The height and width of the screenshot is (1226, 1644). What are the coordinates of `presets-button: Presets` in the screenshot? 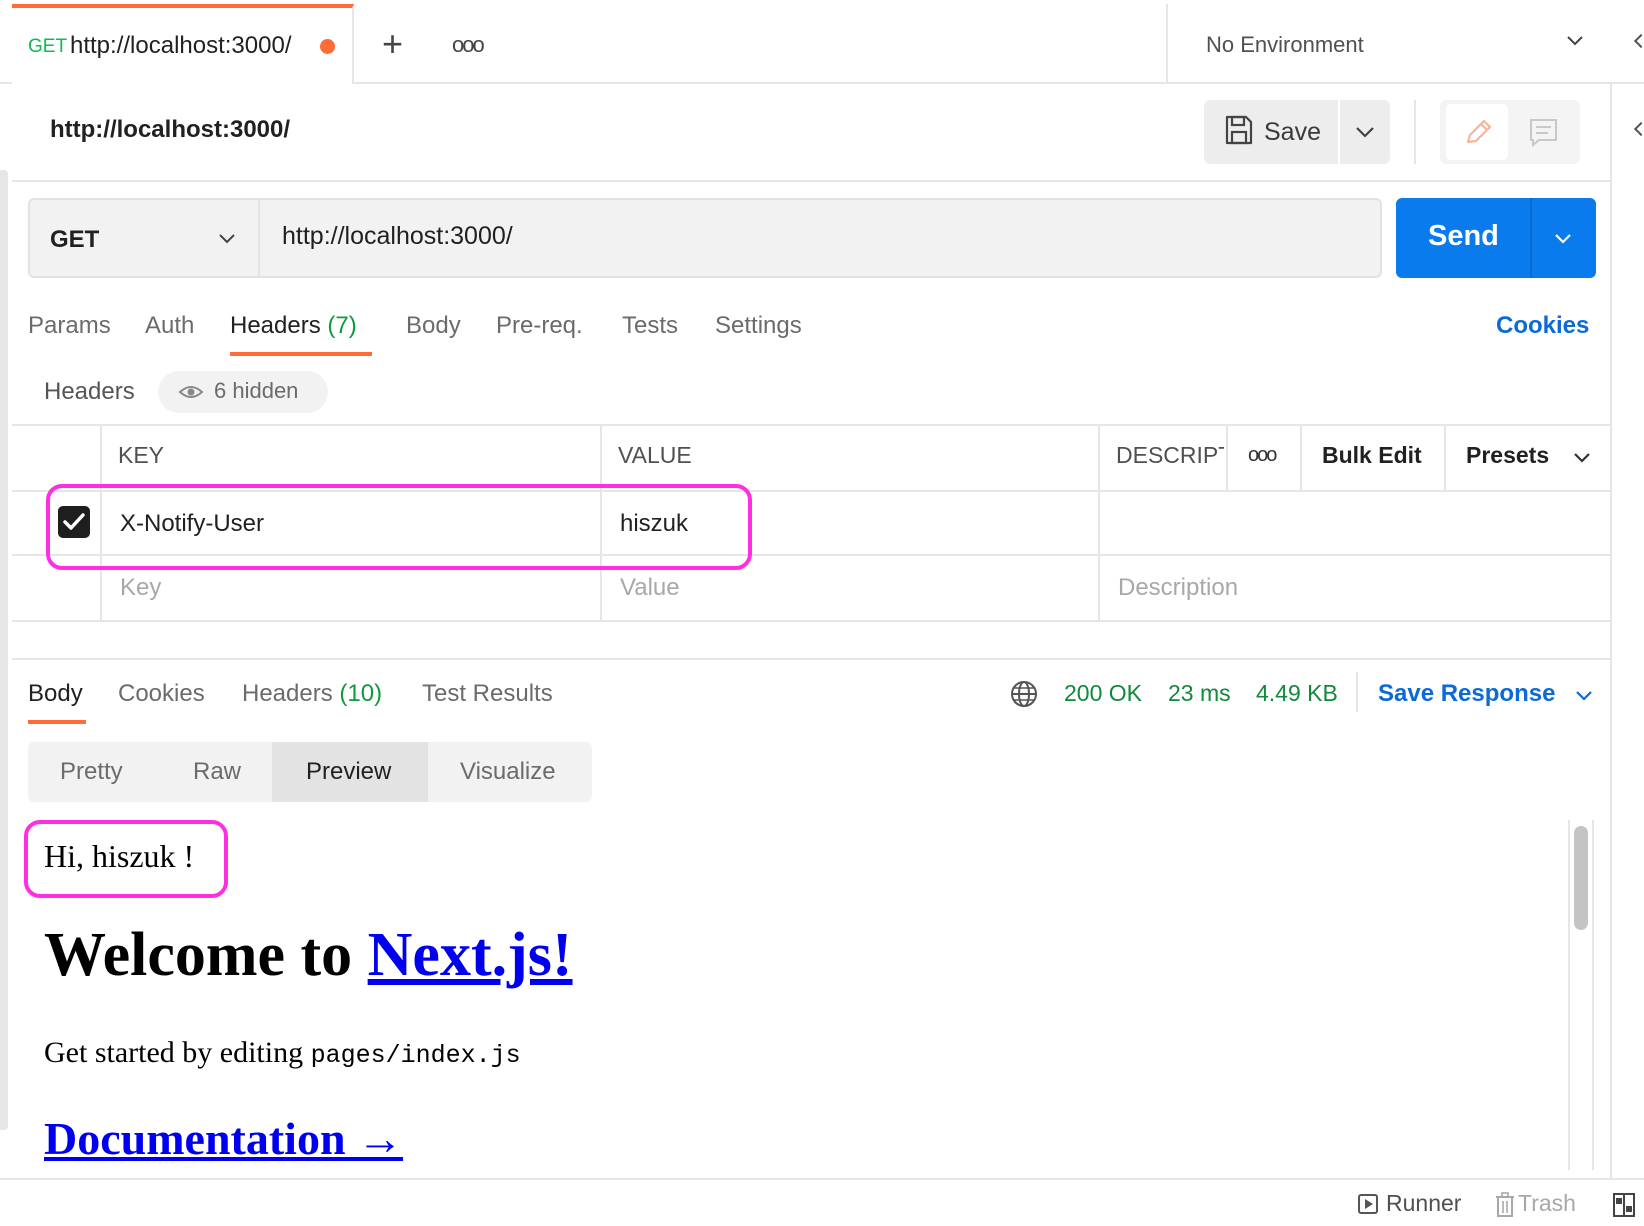 It's located at (1507, 455).